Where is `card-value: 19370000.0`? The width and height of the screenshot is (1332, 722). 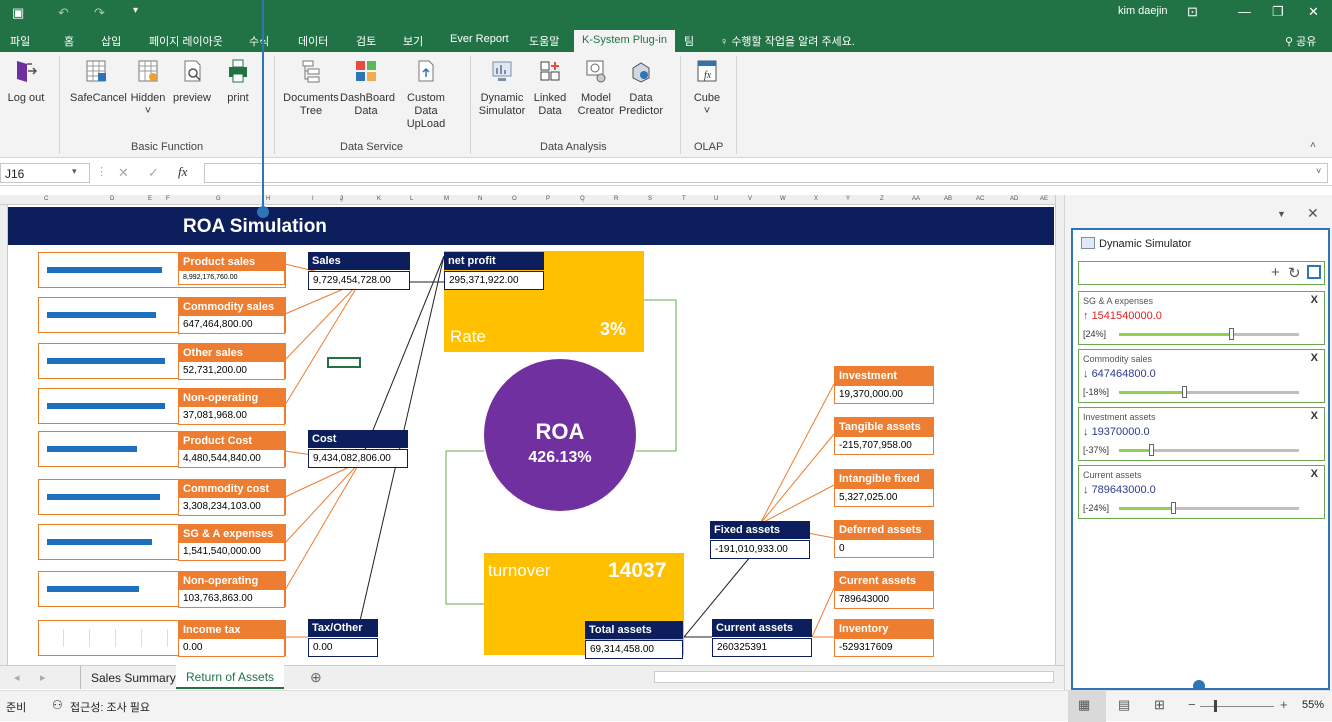
card-value: 19370000.0 is located at coordinates (1121, 432).